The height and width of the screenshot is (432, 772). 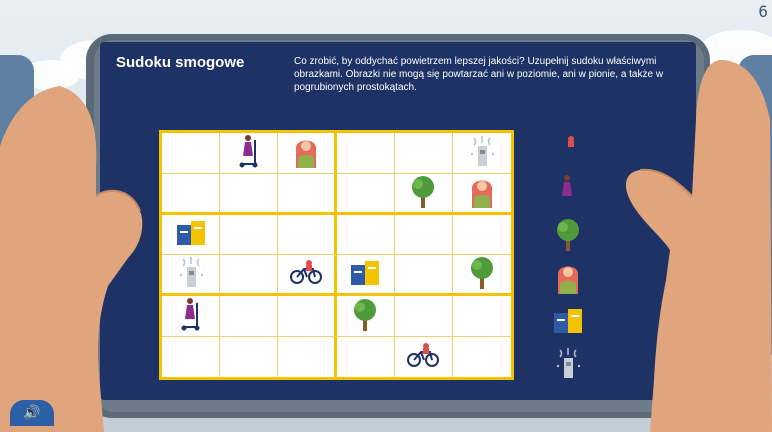 I want to click on palette-woman, so click(x=568, y=279).